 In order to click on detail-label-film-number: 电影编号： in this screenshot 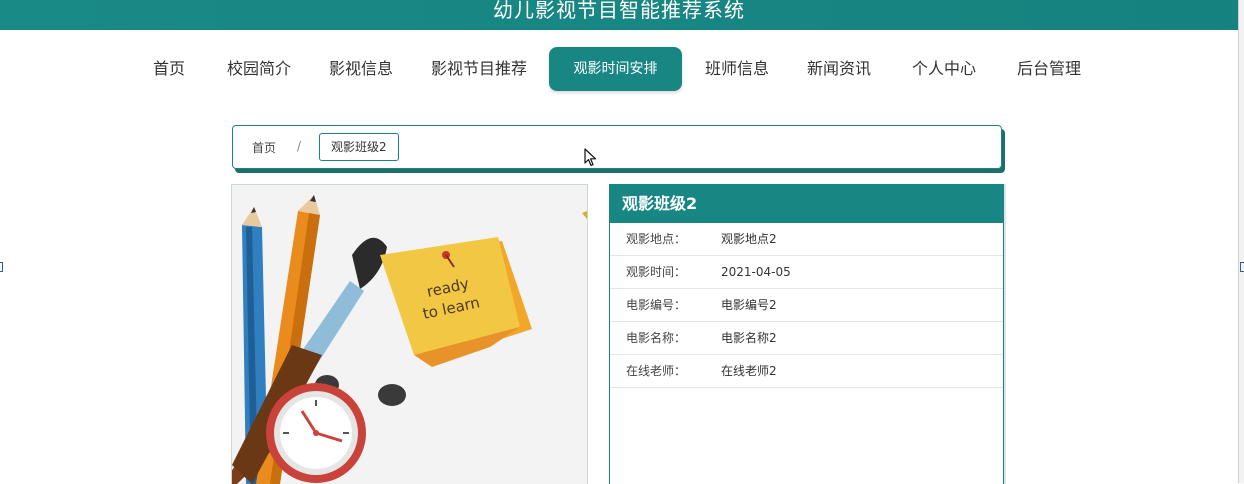, I will do `click(656, 305)`.